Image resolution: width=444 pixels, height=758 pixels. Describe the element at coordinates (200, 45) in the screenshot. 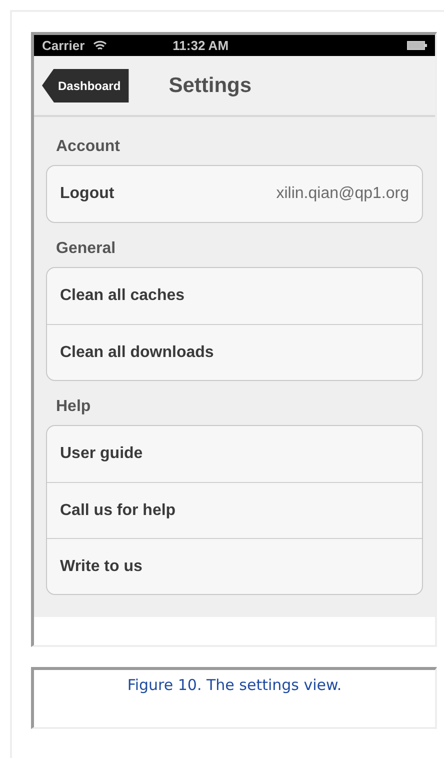

I see `time-label: 11:32 AM` at that location.